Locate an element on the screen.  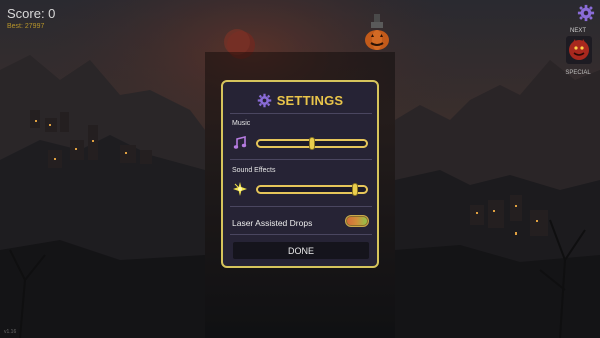
best-score-label: Best: 27997 is located at coordinates (26, 26).